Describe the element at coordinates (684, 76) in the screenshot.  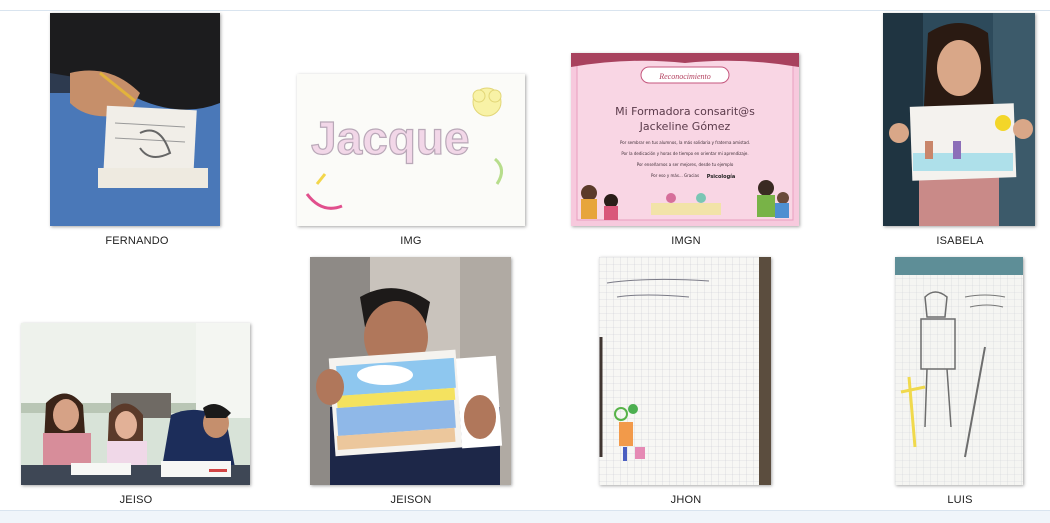
I see `certificate-banner: Reconocimiento` at that location.